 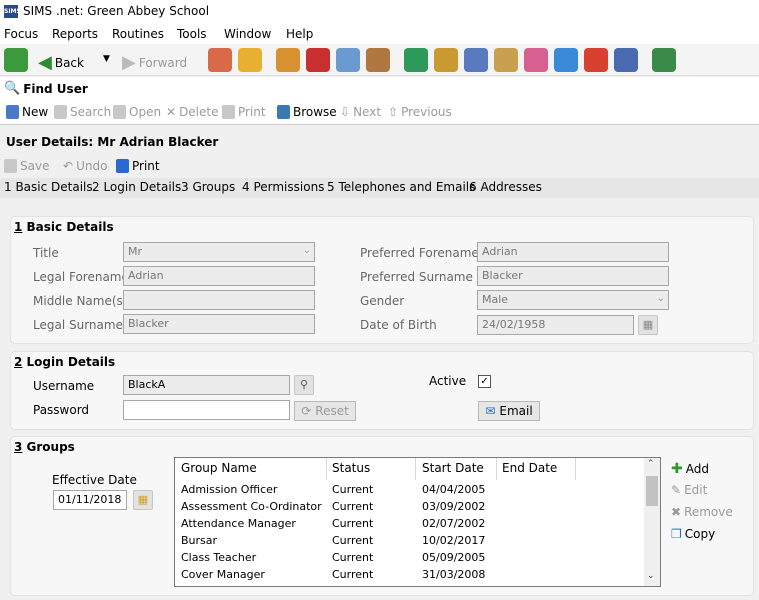 I want to click on browse-button: Browse, so click(x=307, y=112).